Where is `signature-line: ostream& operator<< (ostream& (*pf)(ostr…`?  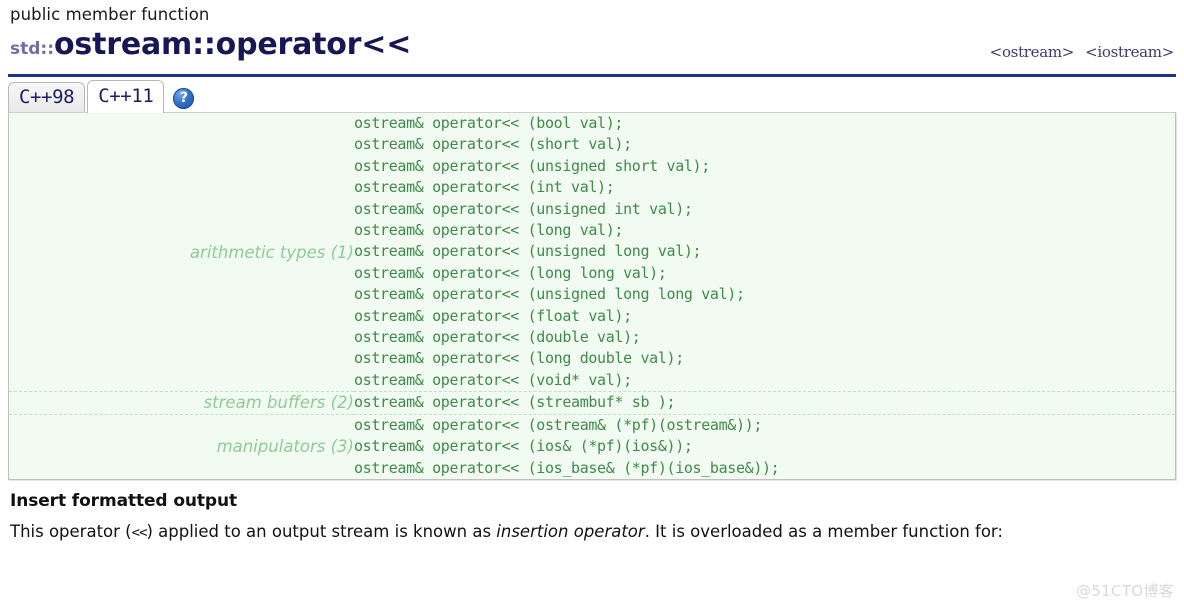
signature-line: ostream& operator<< (ostream& (*pf)(ostr… is located at coordinates (558, 424).